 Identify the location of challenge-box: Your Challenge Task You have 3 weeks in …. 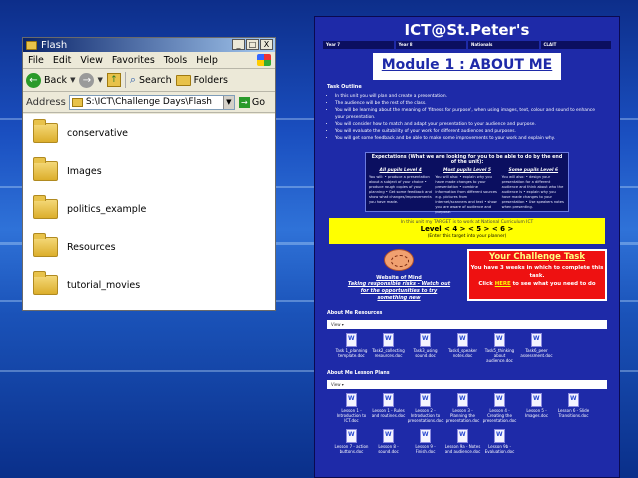
(537, 275).